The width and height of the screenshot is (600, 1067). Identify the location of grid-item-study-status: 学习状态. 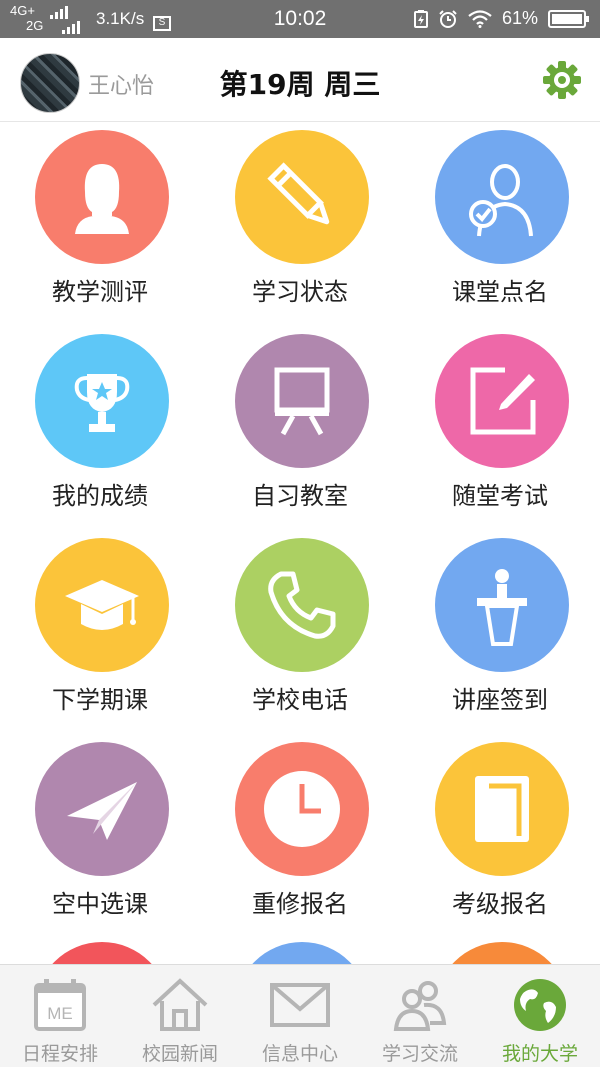
(300, 224).